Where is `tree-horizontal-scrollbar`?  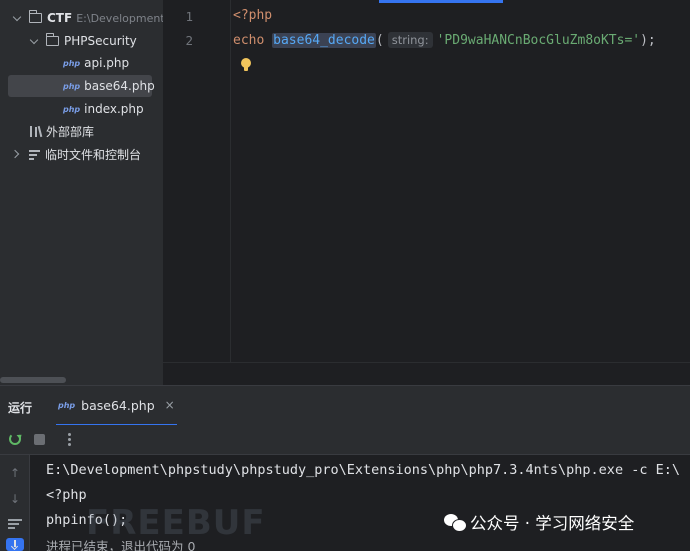 tree-horizontal-scrollbar is located at coordinates (33, 380).